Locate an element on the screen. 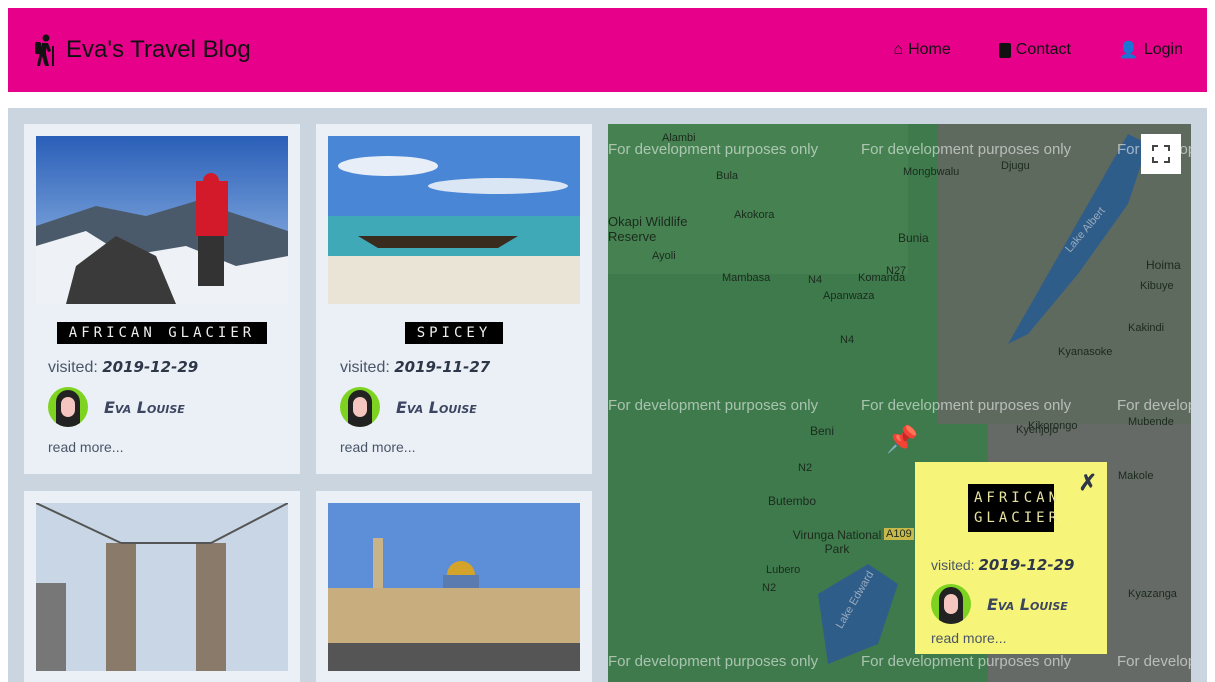 This screenshot has width=1215, height=682. home-icon: ⌂ is located at coordinates (898, 49).